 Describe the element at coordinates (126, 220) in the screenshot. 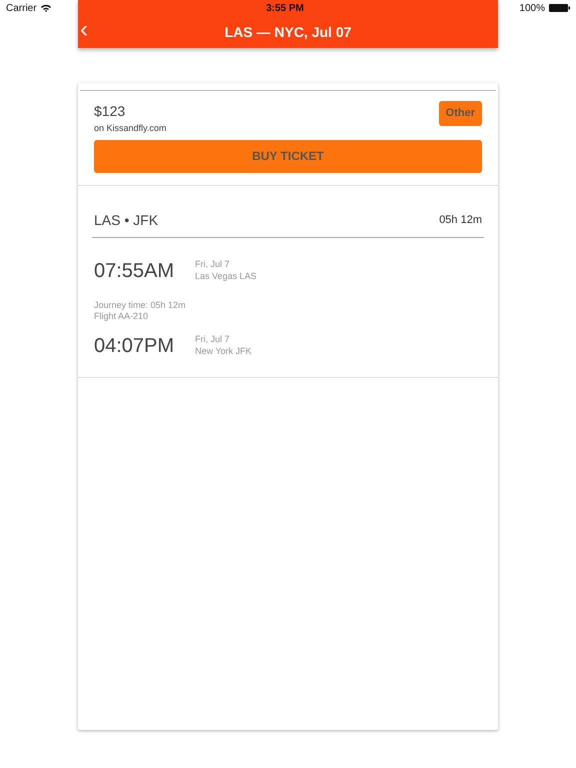

I see `route-label: LAS • JFK` at that location.